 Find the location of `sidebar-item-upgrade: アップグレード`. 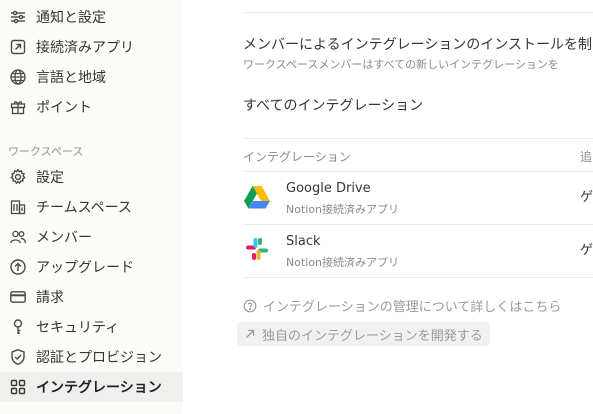

sidebar-item-upgrade: アップグレード is located at coordinates (91, 267).